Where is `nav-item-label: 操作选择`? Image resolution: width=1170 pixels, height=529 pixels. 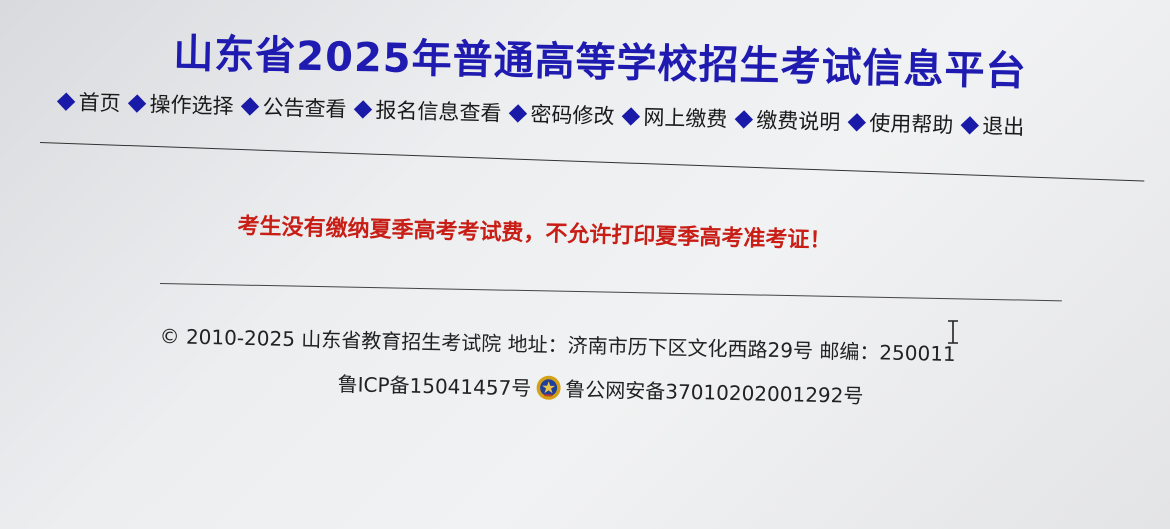 nav-item-label: 操作选择 is located at coordinates (191, 105).